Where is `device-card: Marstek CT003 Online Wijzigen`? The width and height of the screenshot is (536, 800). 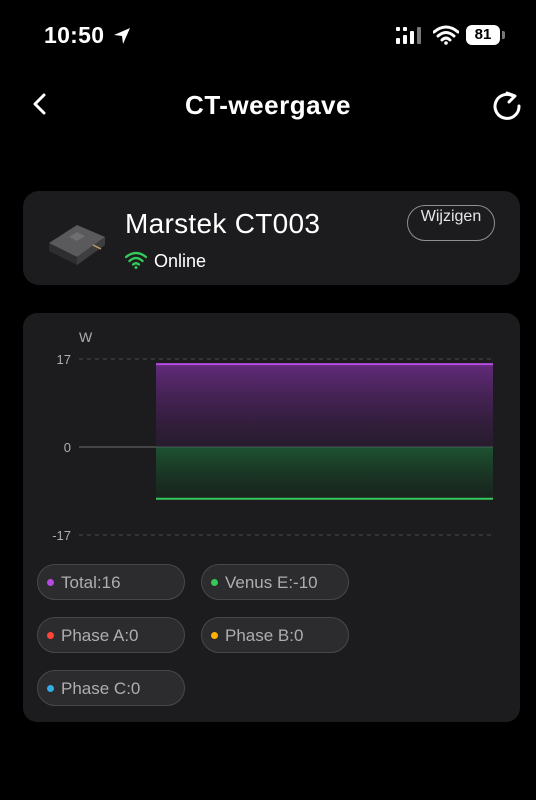
device-card: Marstek CT003 Online Wijzigen is located at coordinates (271, 238).